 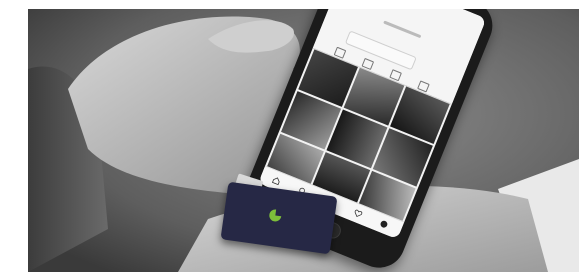 I want to click on profile-subtitle-line, so click(x=402, y=29).